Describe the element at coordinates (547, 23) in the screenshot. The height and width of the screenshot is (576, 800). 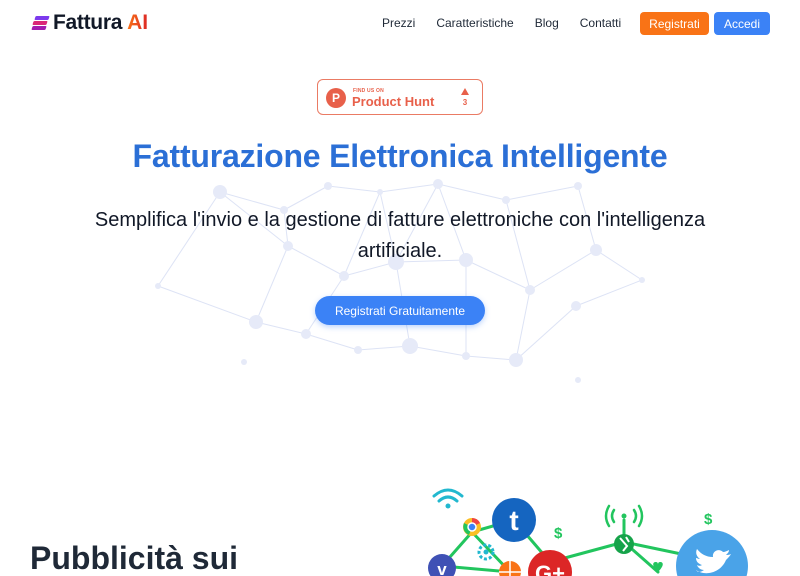
I see `nav-link-blog: Blog` at that location.